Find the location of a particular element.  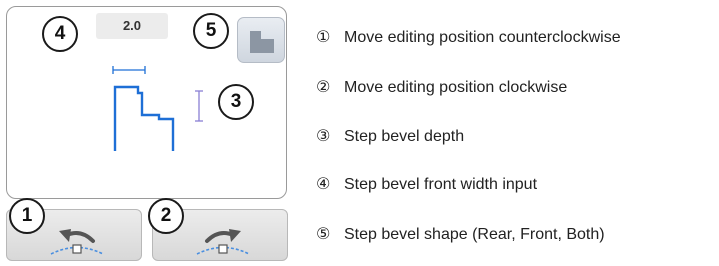

rotate-clockwise-icon is located at coordinates (223, 242).